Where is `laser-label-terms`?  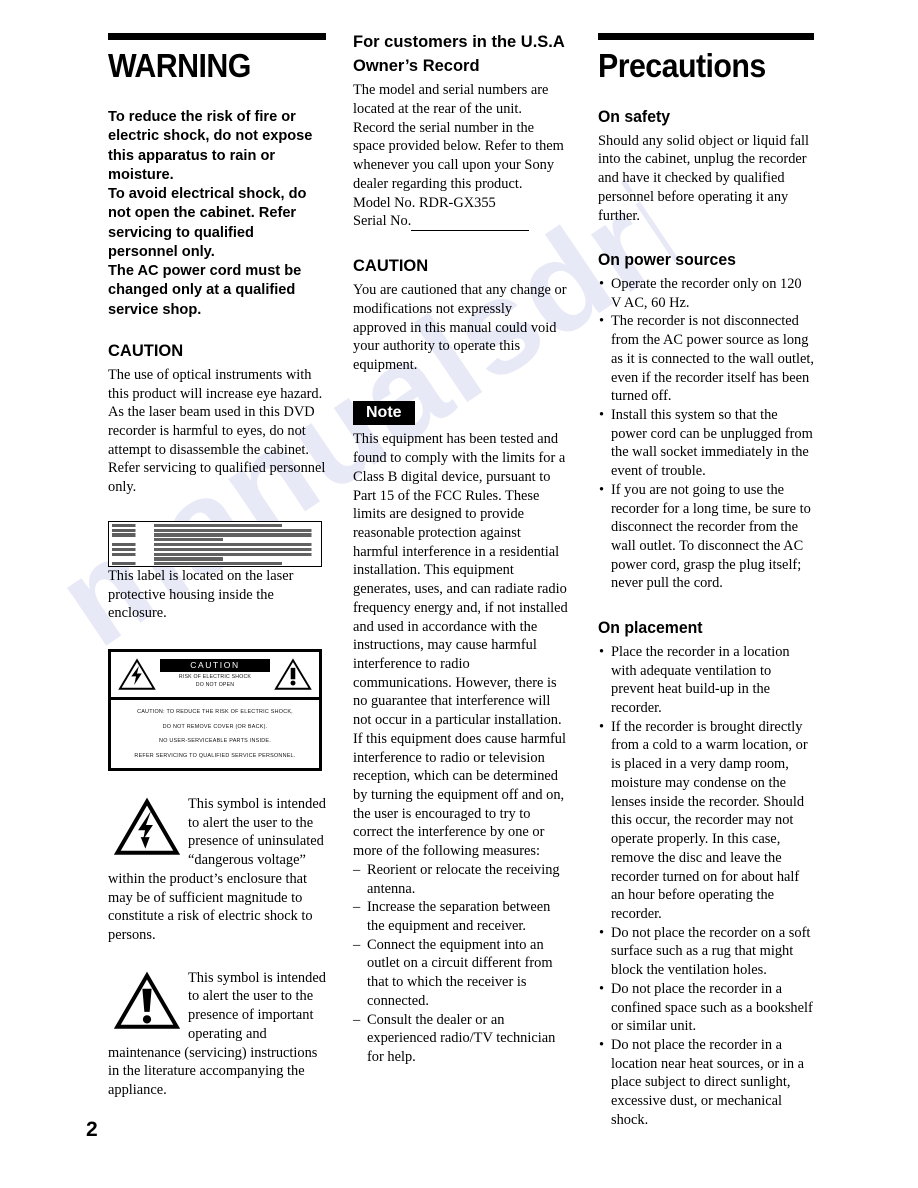
laser-label-terms is located at coordinates (131, 544).